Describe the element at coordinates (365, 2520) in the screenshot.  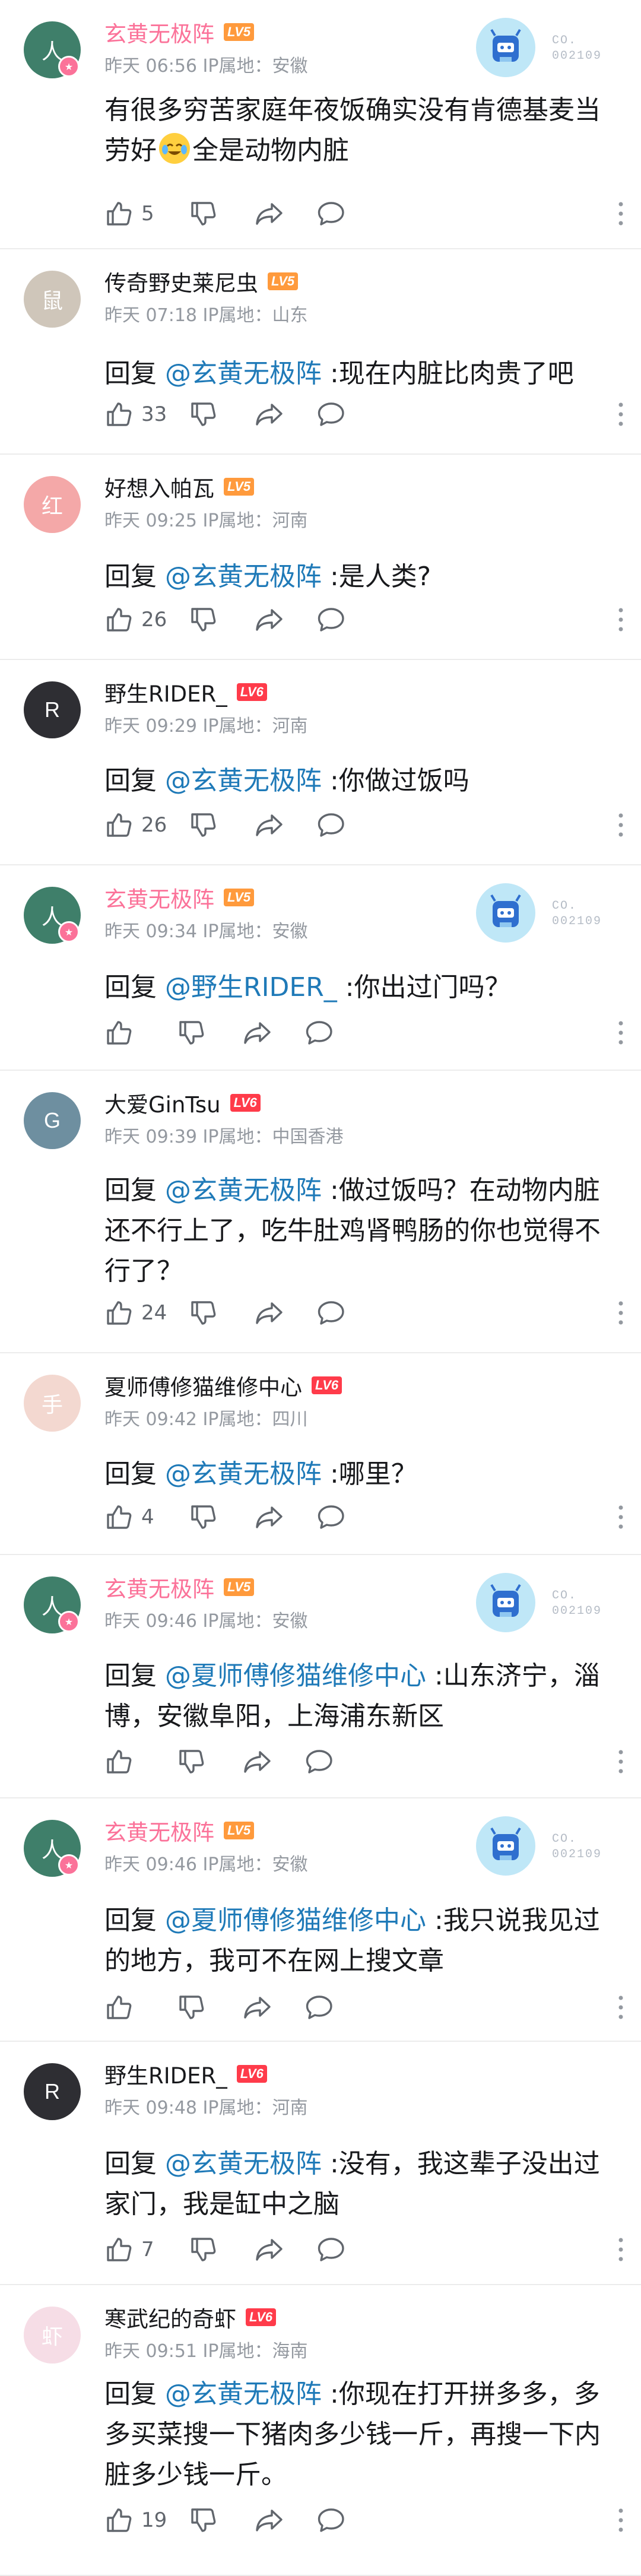
I see `comment-actions: 19` at that location.